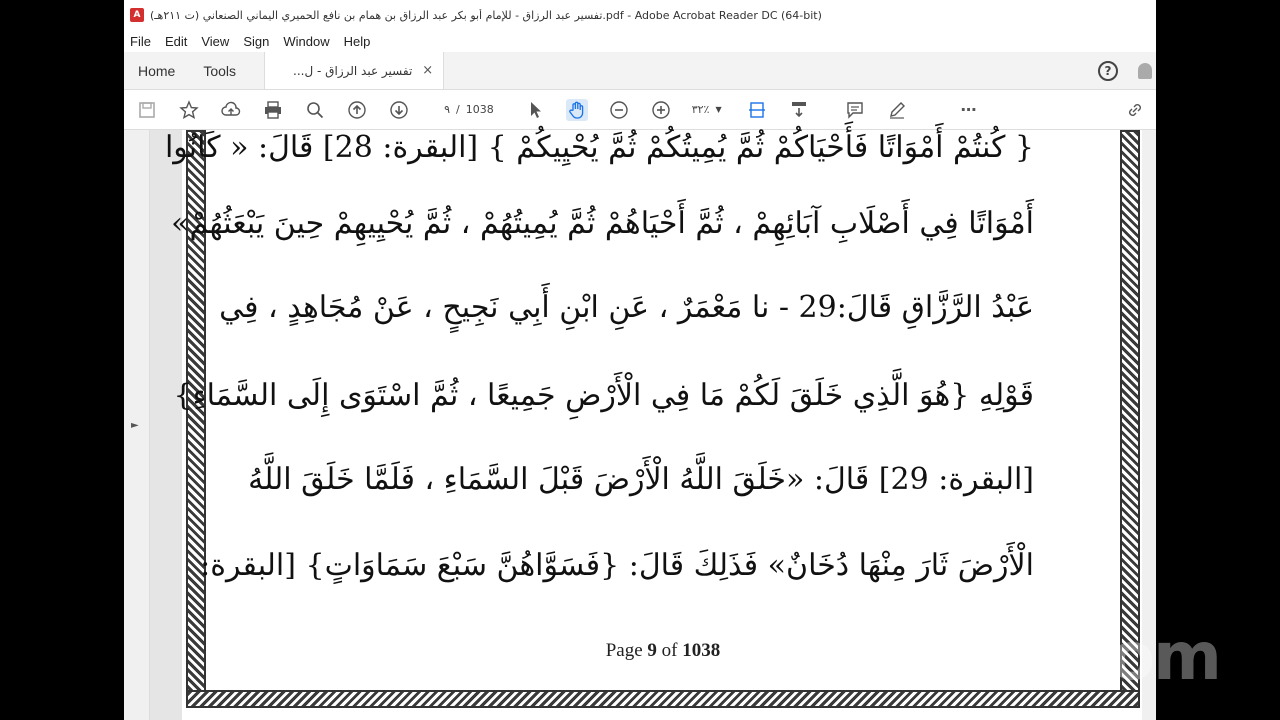 The height and width of the screenshot is (720, 1280). I want to click on menu-help: Help, so click(357, 41).